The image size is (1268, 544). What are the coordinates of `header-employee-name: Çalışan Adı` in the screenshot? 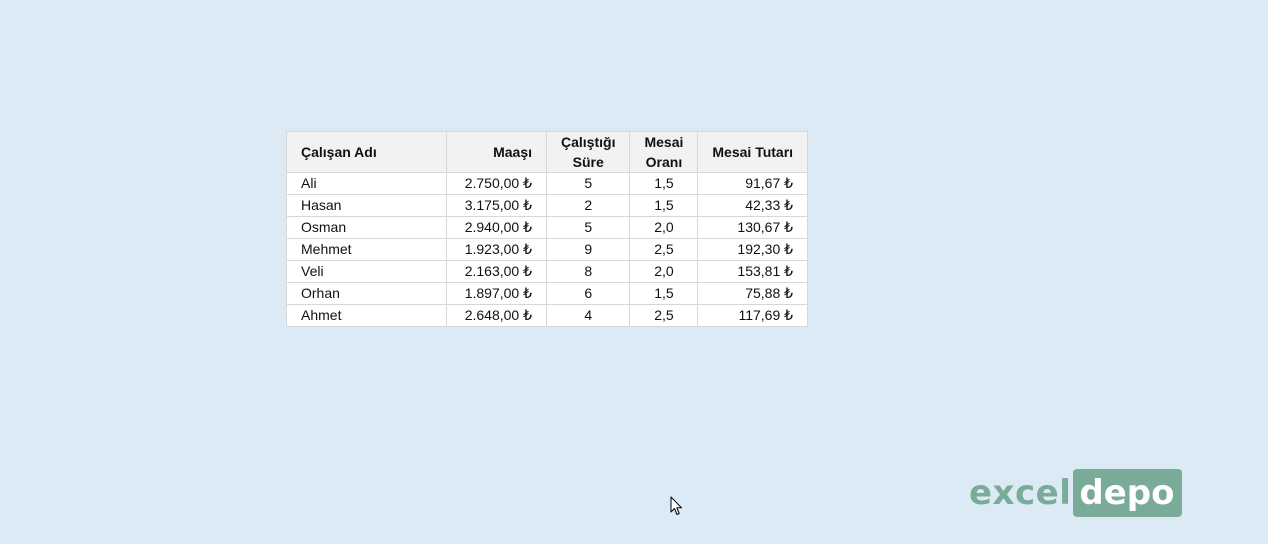 It's located at (366, 152).